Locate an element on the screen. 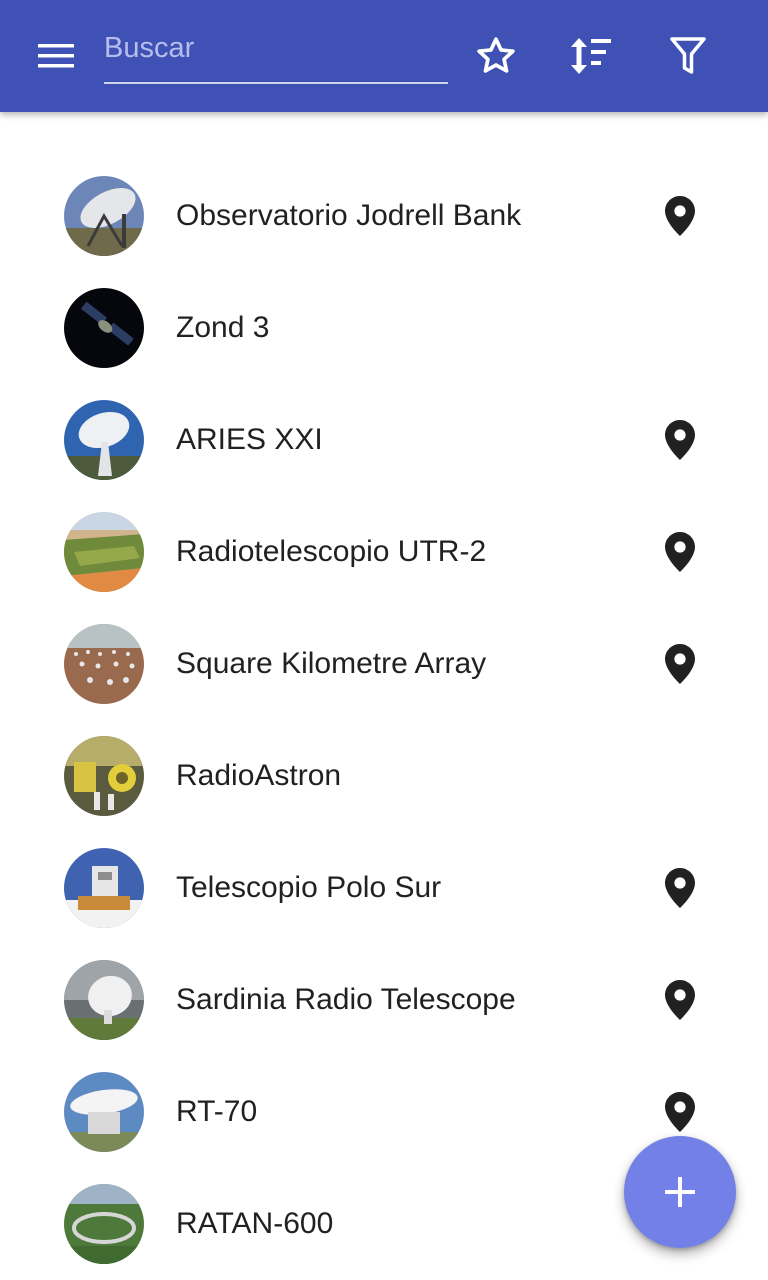  star-icon is located at coordinates (496, 55).